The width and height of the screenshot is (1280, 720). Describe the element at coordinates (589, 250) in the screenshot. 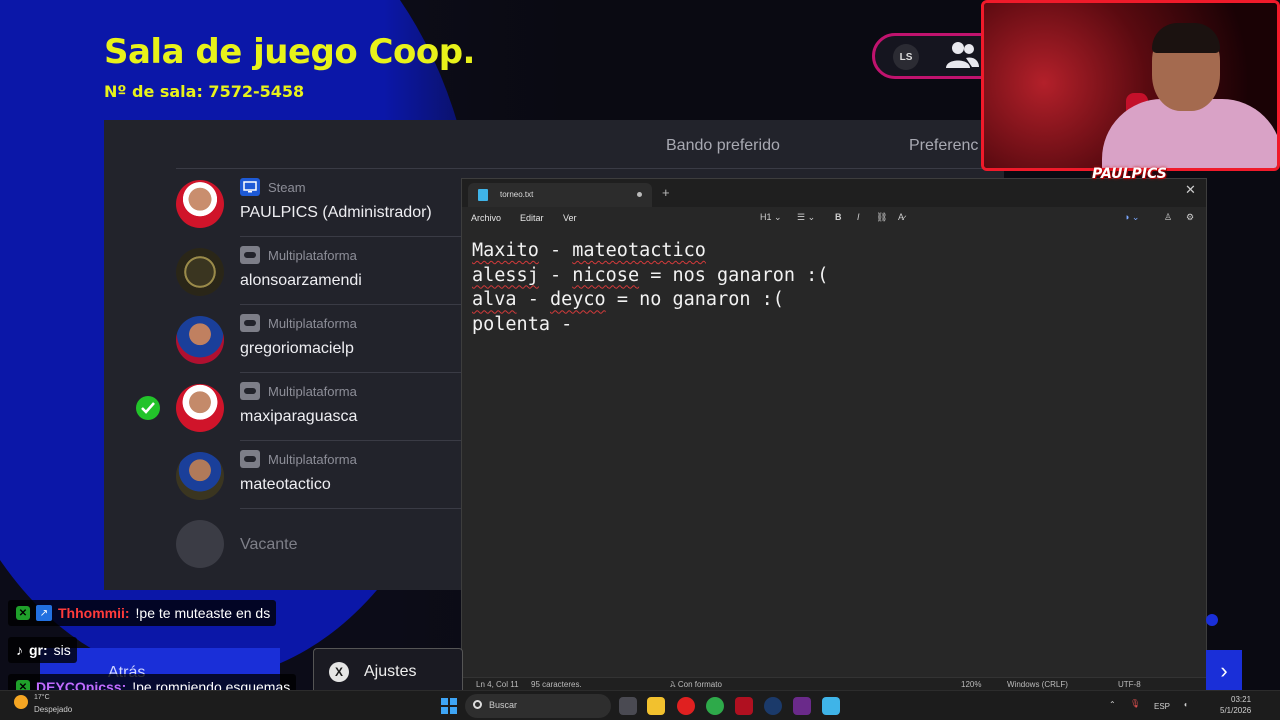

I see `text-line: Maxito - mateotactico` at that location.